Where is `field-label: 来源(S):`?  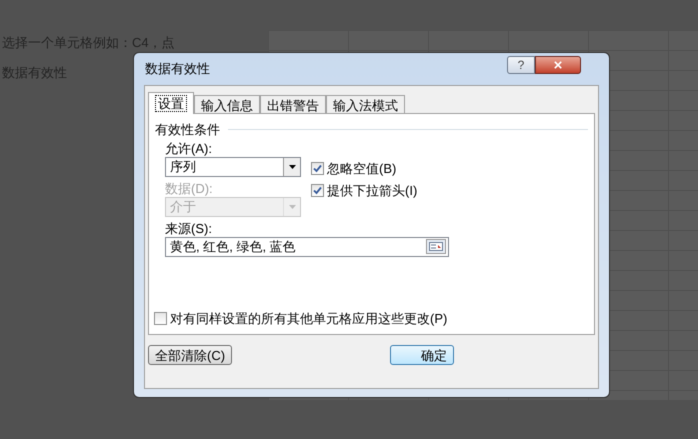
field-label: 来源(S): is located at coordinates (189, 228).